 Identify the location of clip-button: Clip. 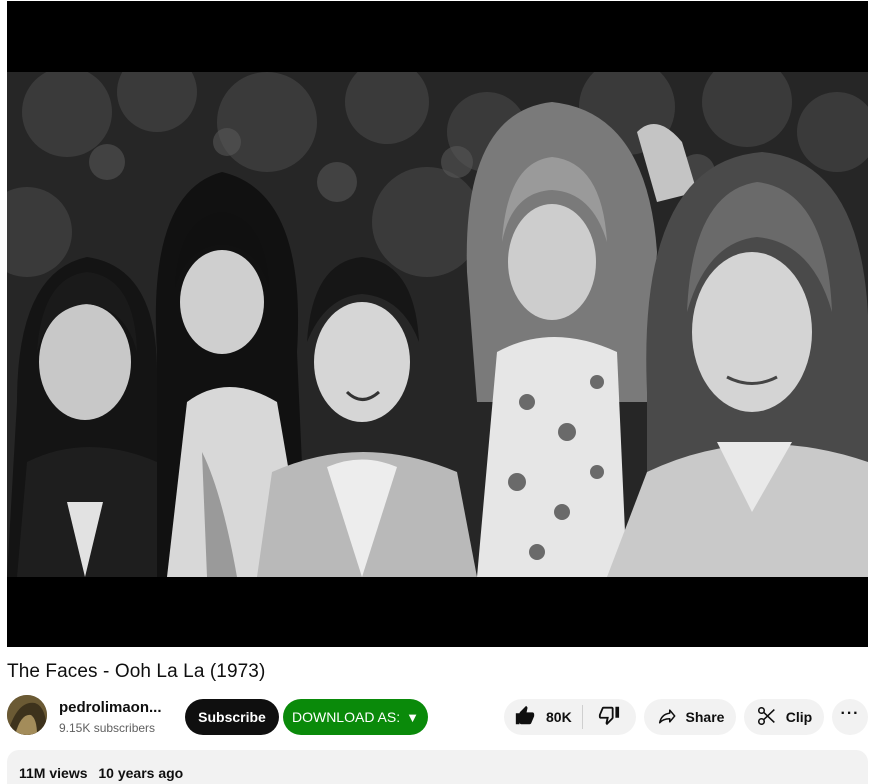
(784, 717).